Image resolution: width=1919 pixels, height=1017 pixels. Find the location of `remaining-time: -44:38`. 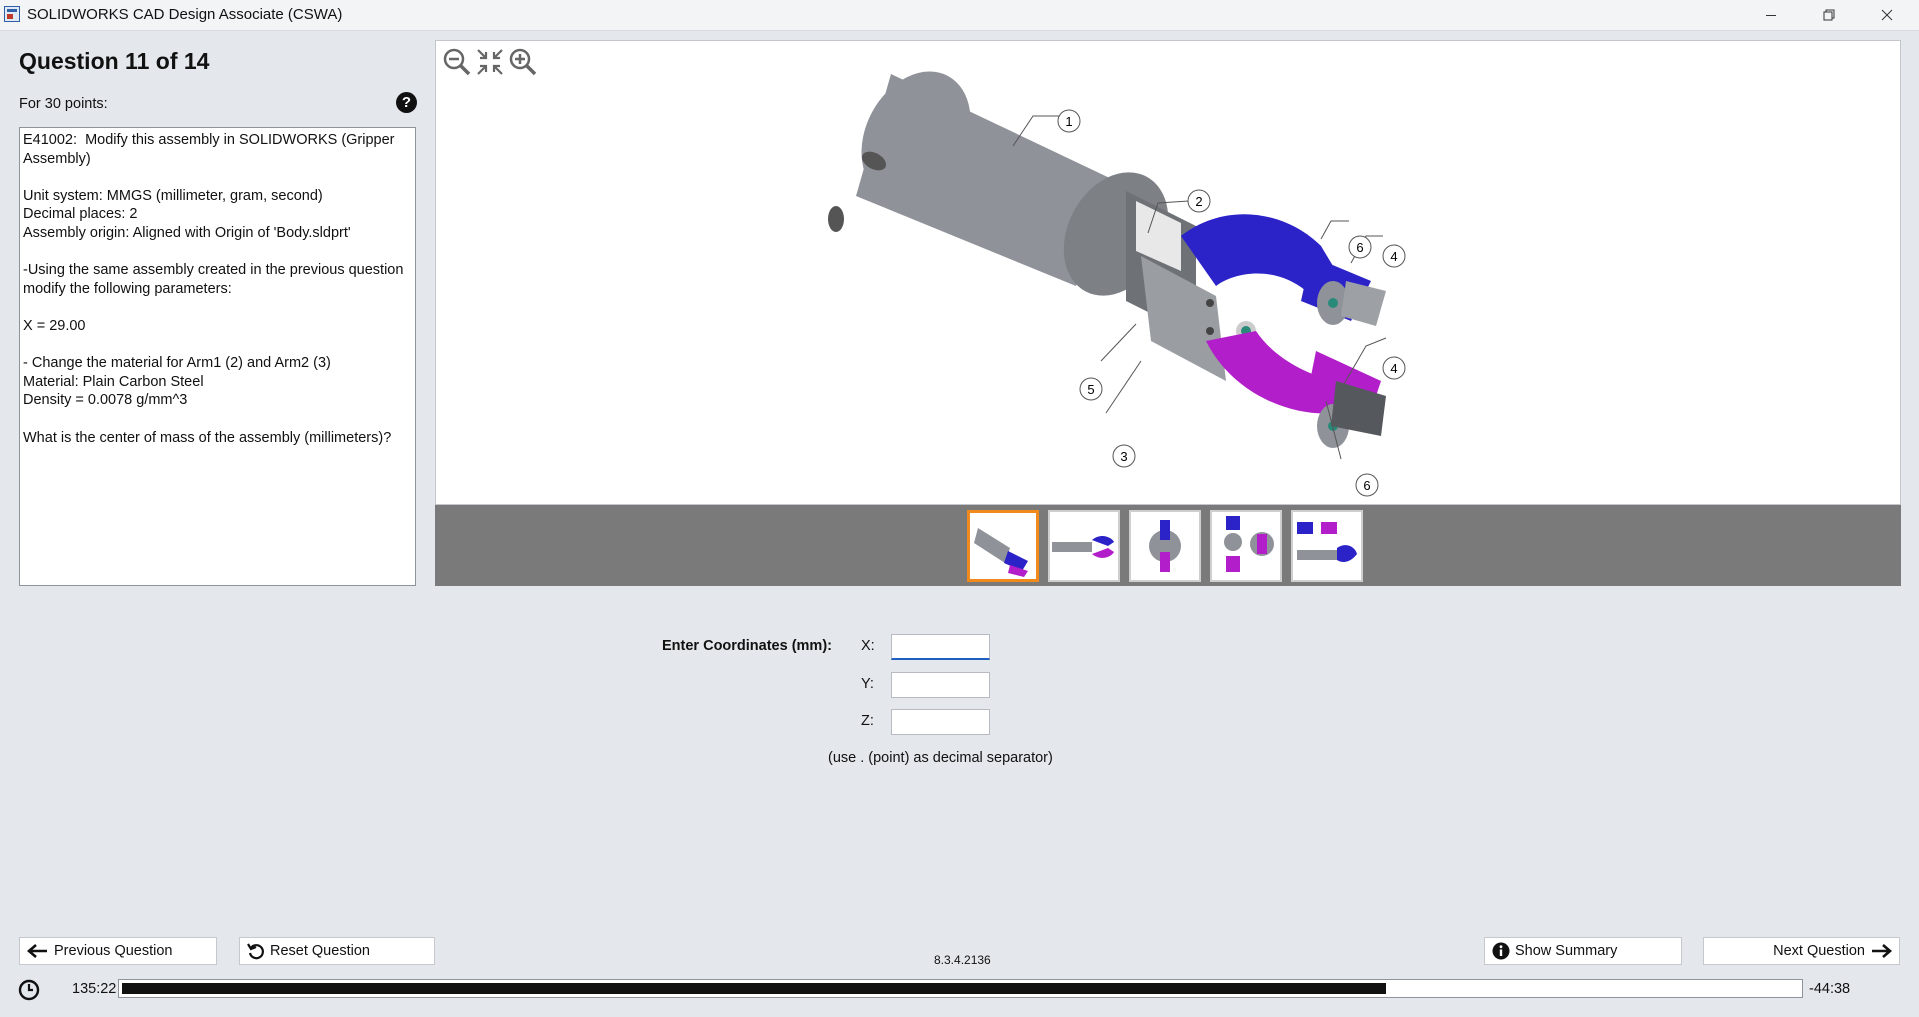

remaining-time: -44:38 is located at coordinates (1830, 989).